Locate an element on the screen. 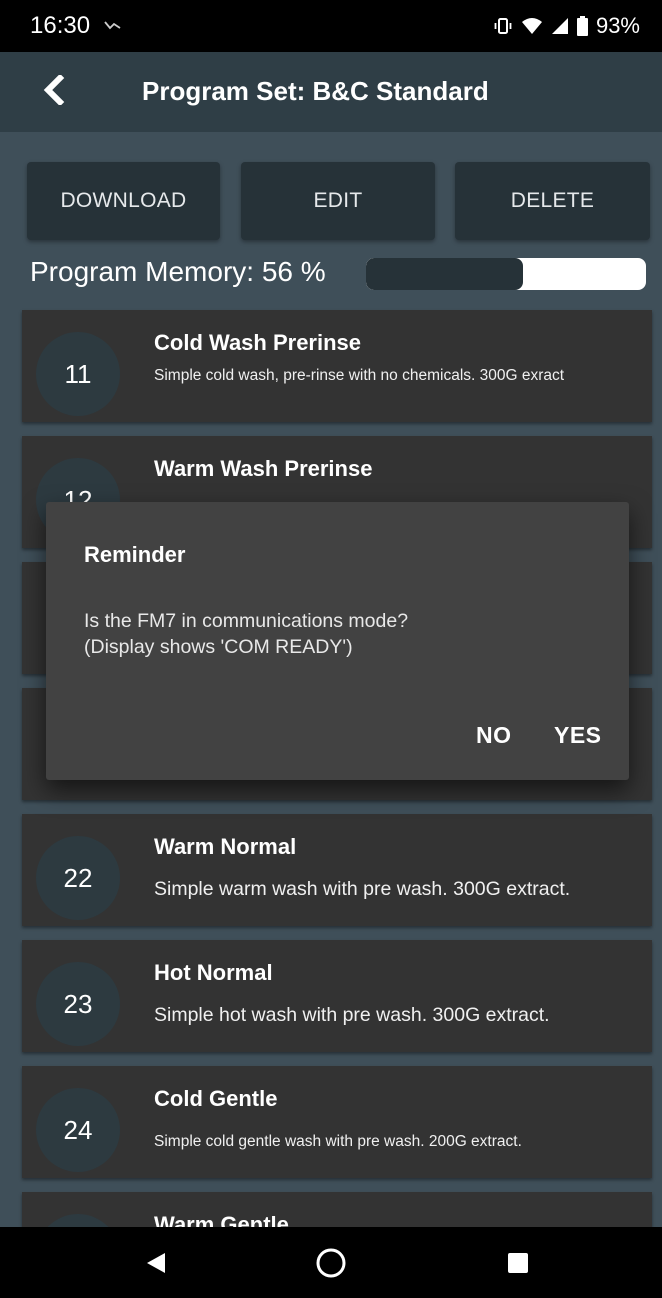 This screenshot has width=662, height=1298. recents-square-icon is located at coordinates (518, 1263).